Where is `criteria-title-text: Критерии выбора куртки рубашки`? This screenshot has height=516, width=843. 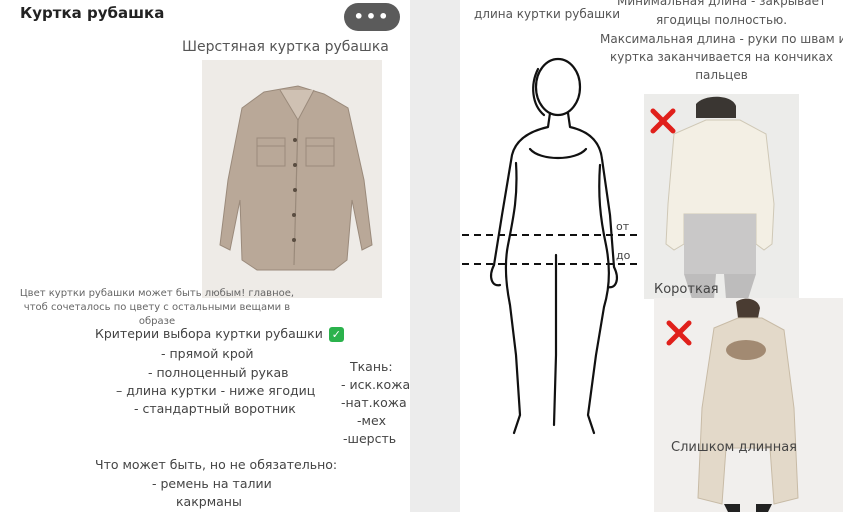 criteria-title-text: Критерии выбора куртки рубашки is located at coordinates (209, 333).